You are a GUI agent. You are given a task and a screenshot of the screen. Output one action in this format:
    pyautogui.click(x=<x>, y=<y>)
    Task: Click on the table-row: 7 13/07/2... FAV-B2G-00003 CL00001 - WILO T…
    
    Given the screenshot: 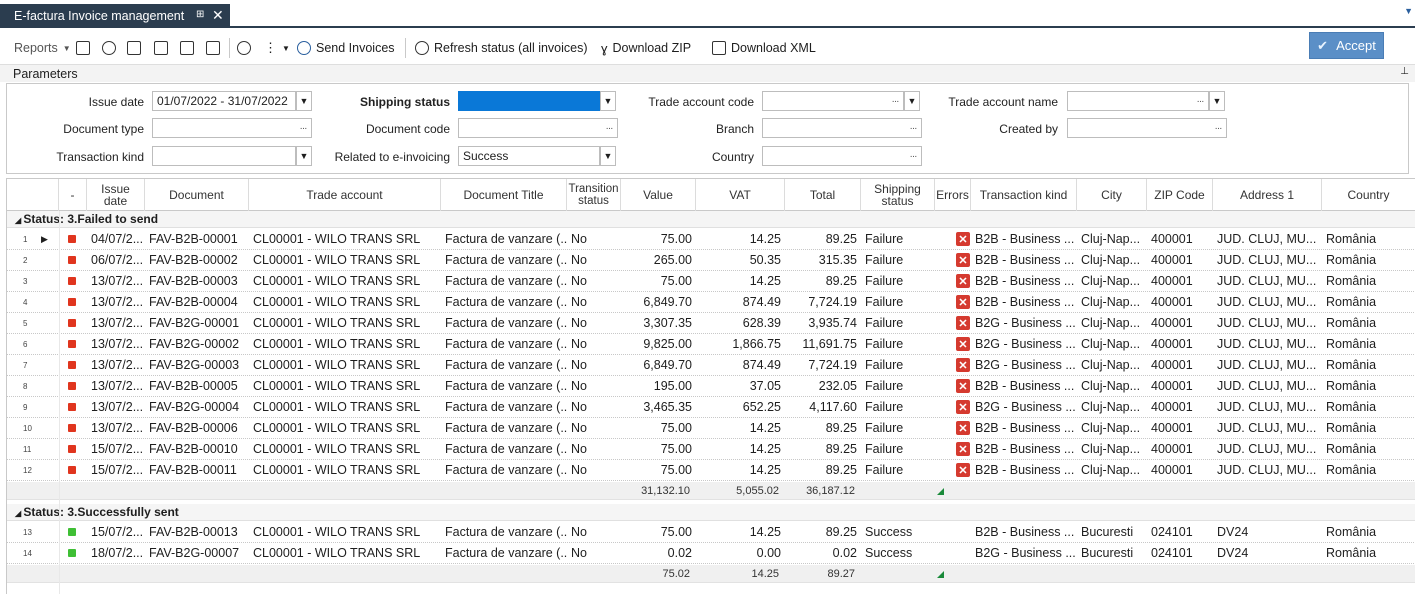 What is the action you would take?
    pyautogui.click(x=711, y=365)
    